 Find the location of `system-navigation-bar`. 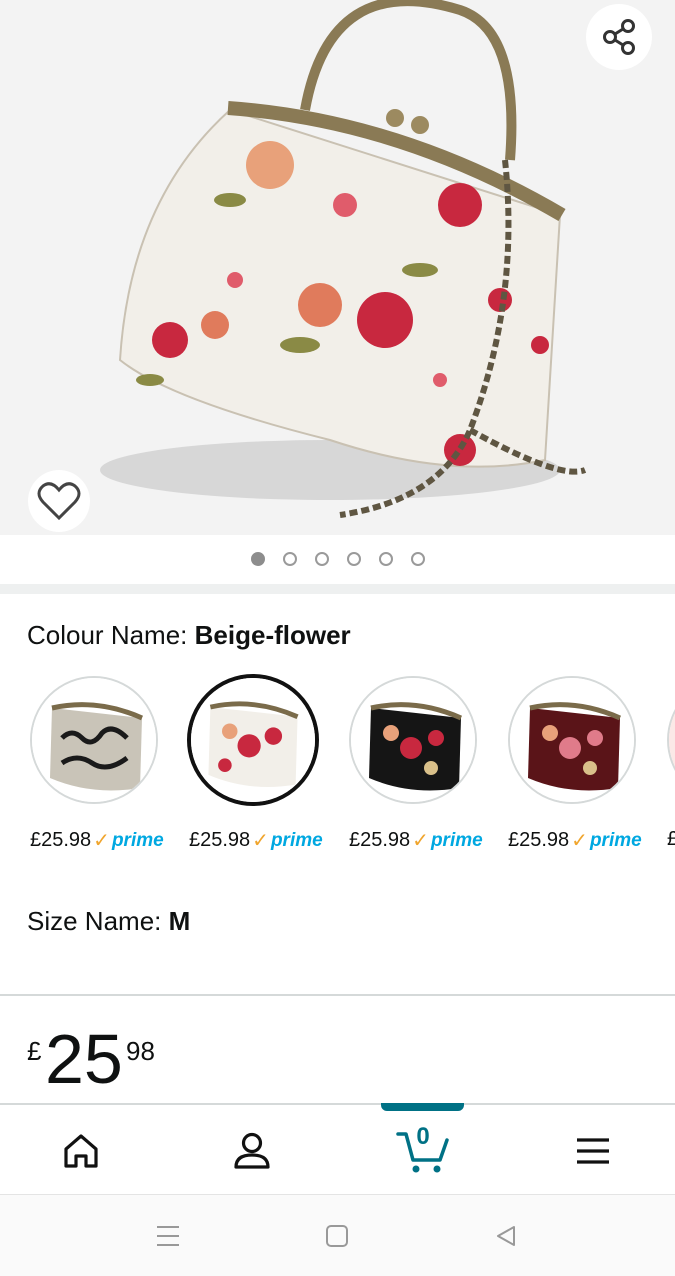

system-navigation-bar is located at coordinates (337, 1235).